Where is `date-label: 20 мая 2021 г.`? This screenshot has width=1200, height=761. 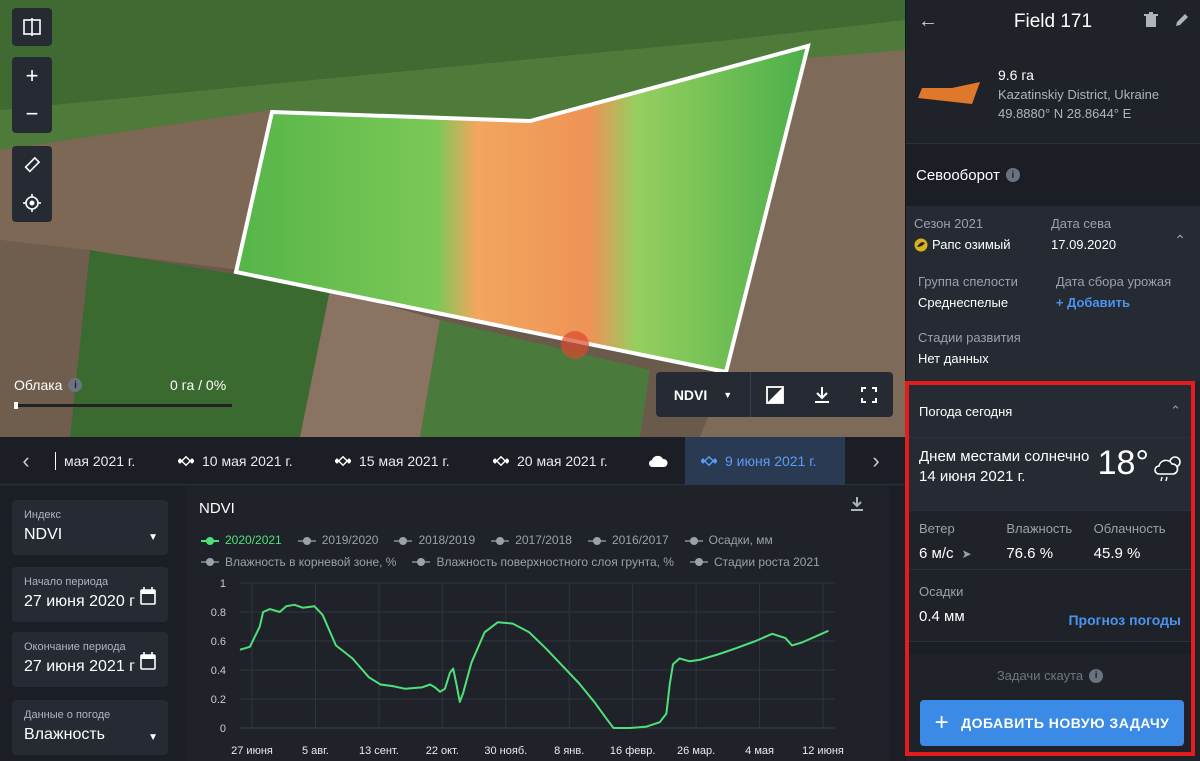 date-label: 20 мая 2021 г. is located at coordinates (562, 461).